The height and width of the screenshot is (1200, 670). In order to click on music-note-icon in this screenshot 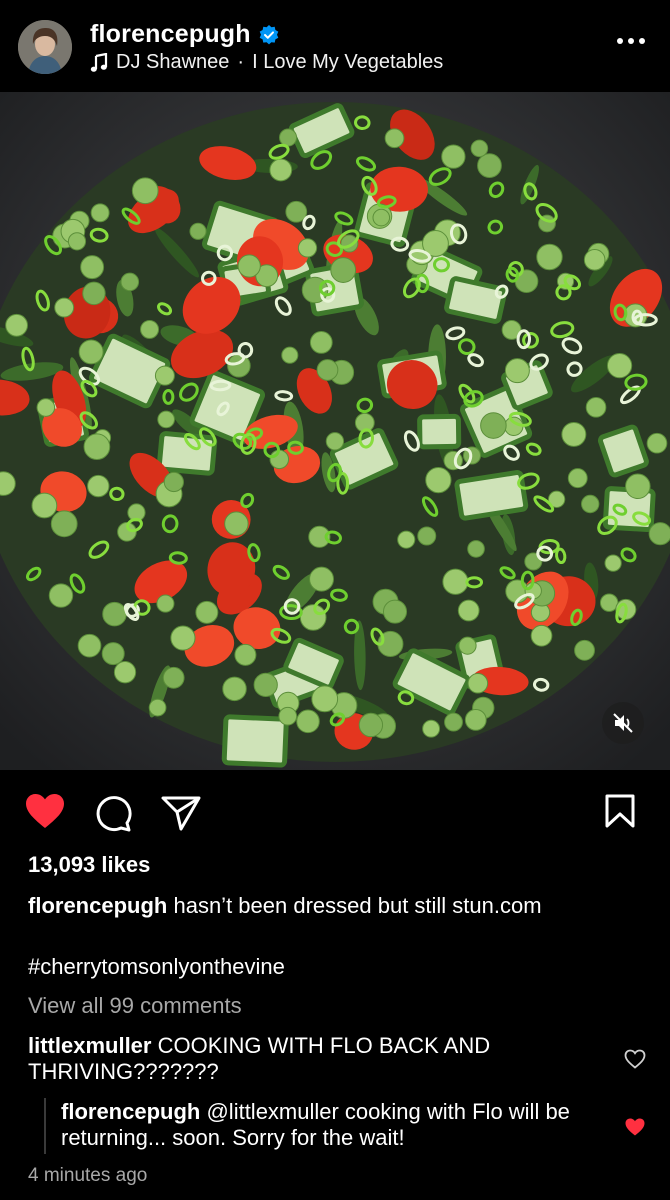, I will do `click(99, 62)`.